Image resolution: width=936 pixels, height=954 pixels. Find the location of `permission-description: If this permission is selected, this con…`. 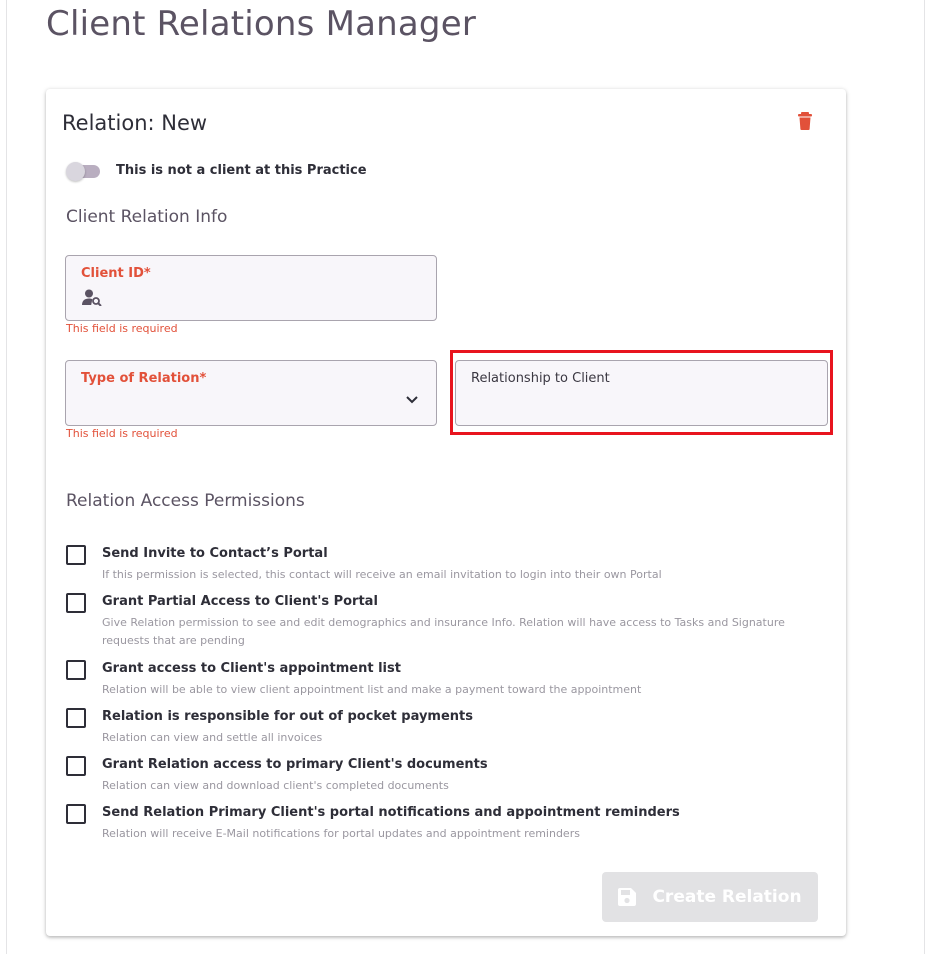

permission-description: If this permission is selected, this con… is located at coordinates (382, 574).